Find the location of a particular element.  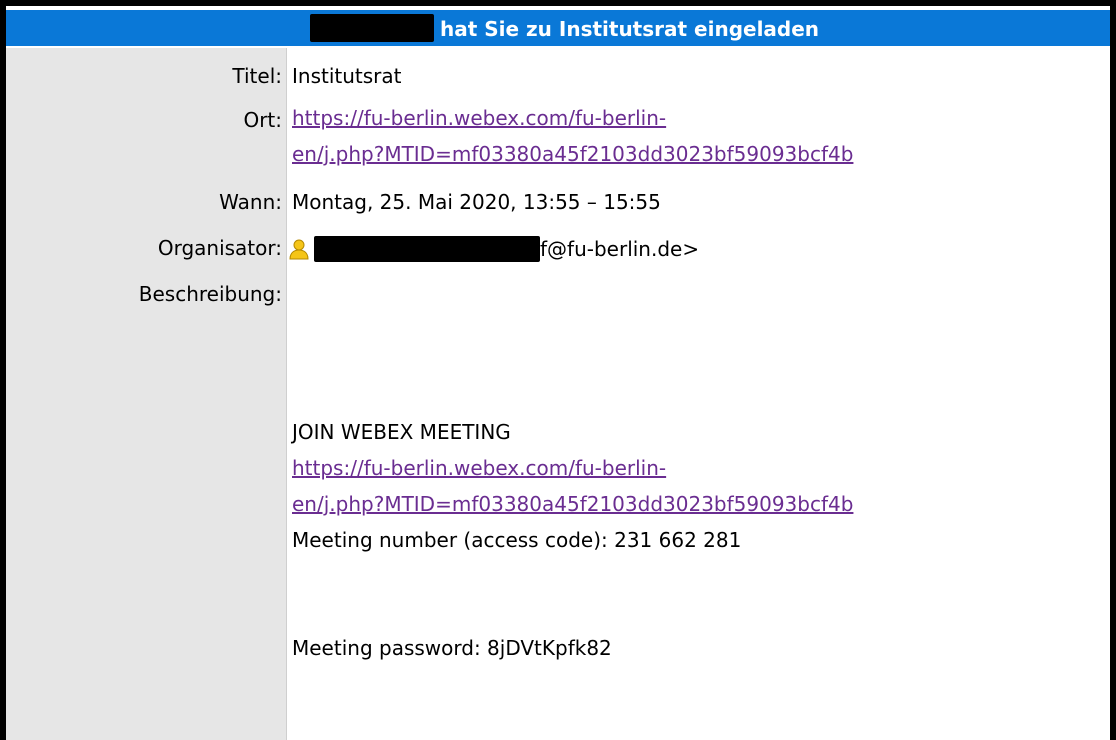

join-link-line1: https://fu-berlin.webex.com/fu-berlin- is located at coordinates (572, 468).